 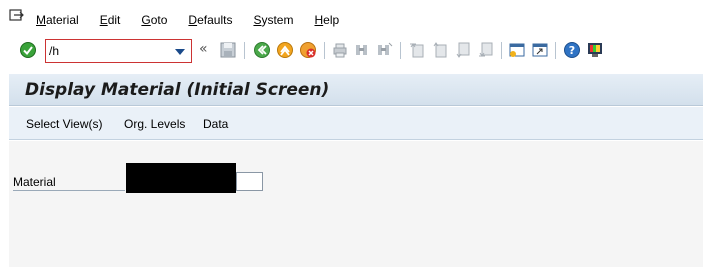 What do you see at coordinates (180, 52) in the screenshot?
I see `chevron-down-icon` at bounding box center [180, 52].